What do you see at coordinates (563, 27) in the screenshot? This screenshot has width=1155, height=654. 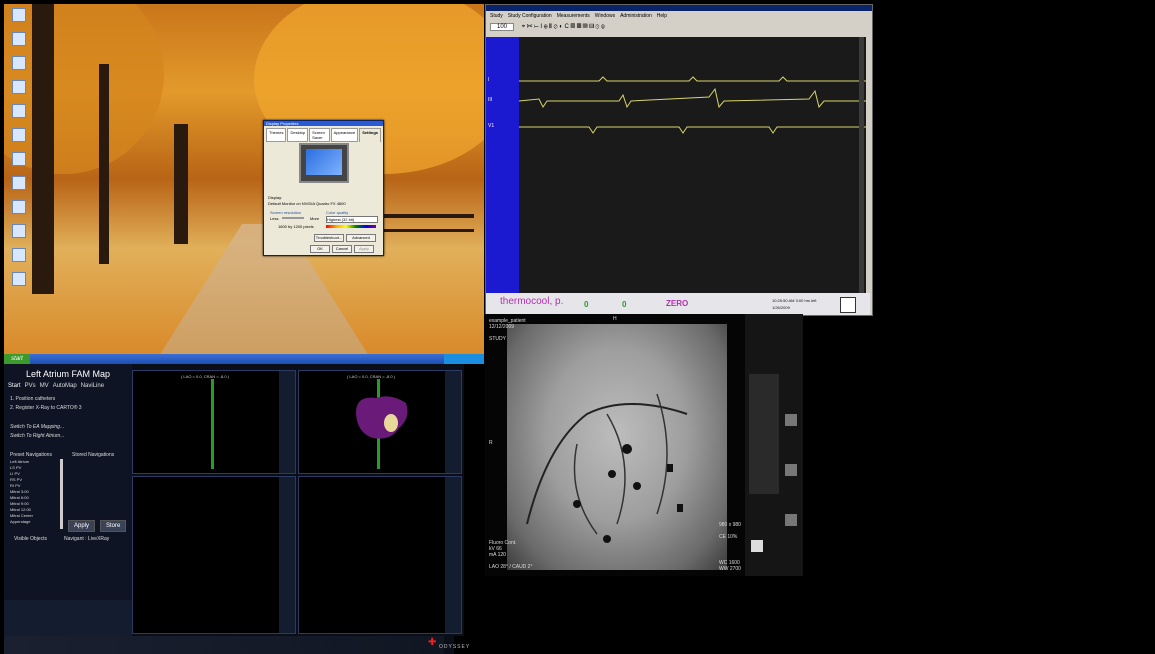 I see `toolbar-icons: ⌖ ✂ ⊢ I ⊕ 𝄃𝄃 ⊘ ◐ C ▤ ▦ ▥ ▨ ⊙ ⊛` at bounding box center [563, 27].